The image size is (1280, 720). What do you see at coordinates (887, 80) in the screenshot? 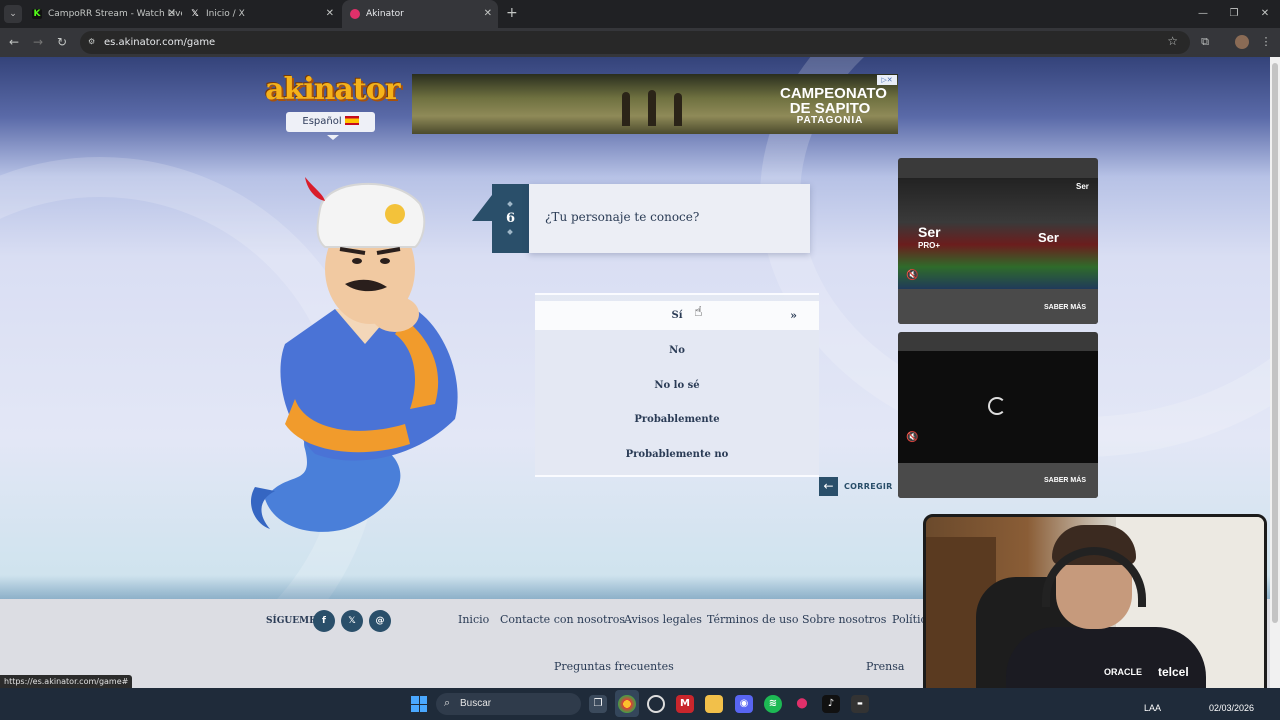
I see `ad-choices-icon: ▷✕` at bounding box center [887, 80].